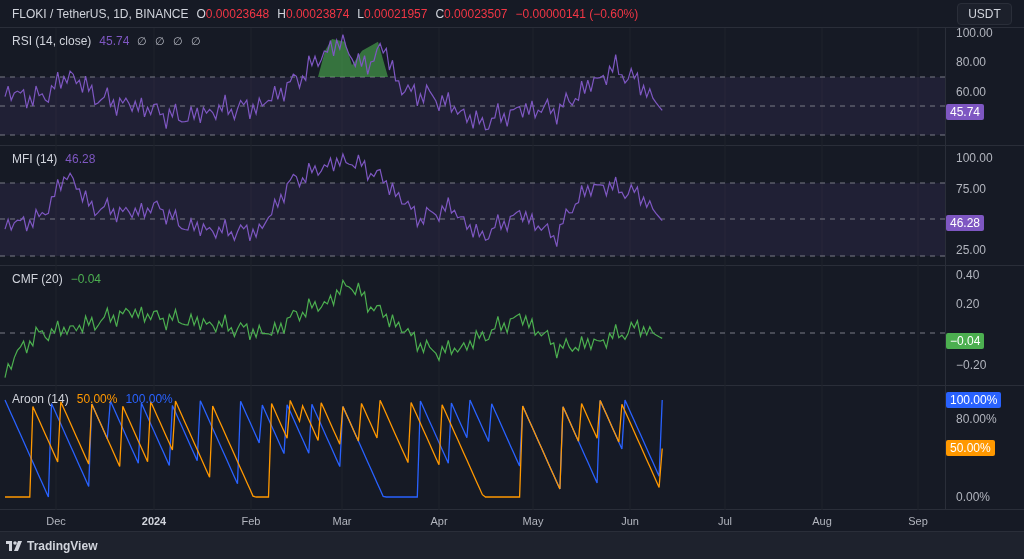 Image resolution: width=1024 pixels, height=559 pixels. Describe the element at coordinates (14, 545) in the screenshot. I see `logo-icon` at that location.